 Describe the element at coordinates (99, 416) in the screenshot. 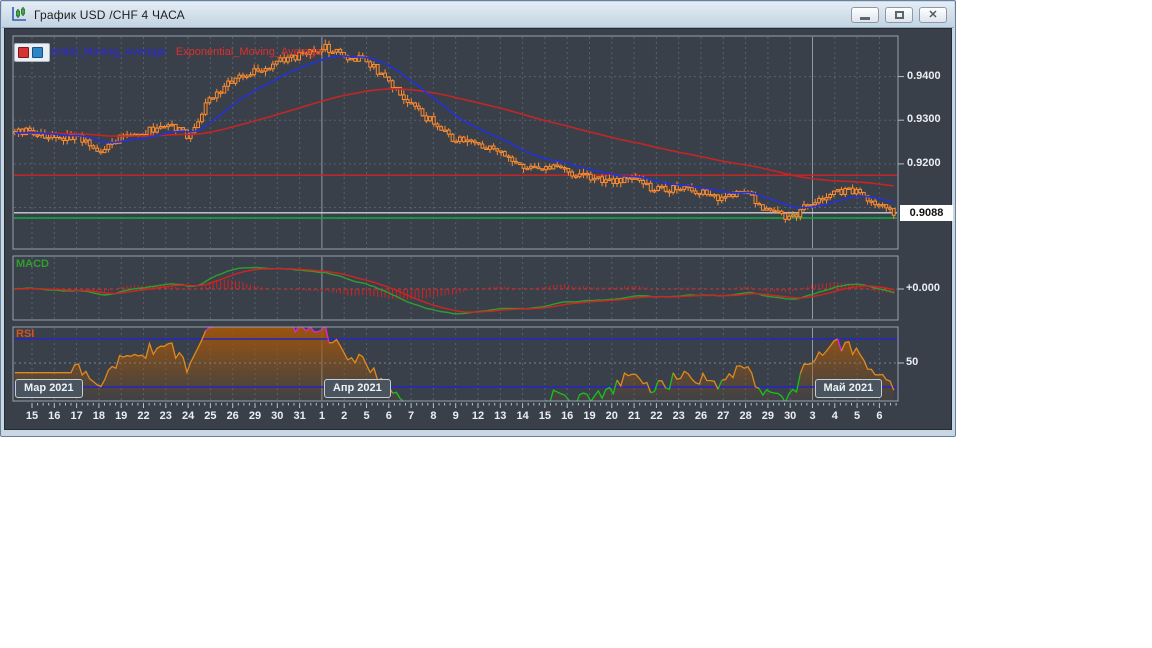

I see `time-label: 18` at that location.